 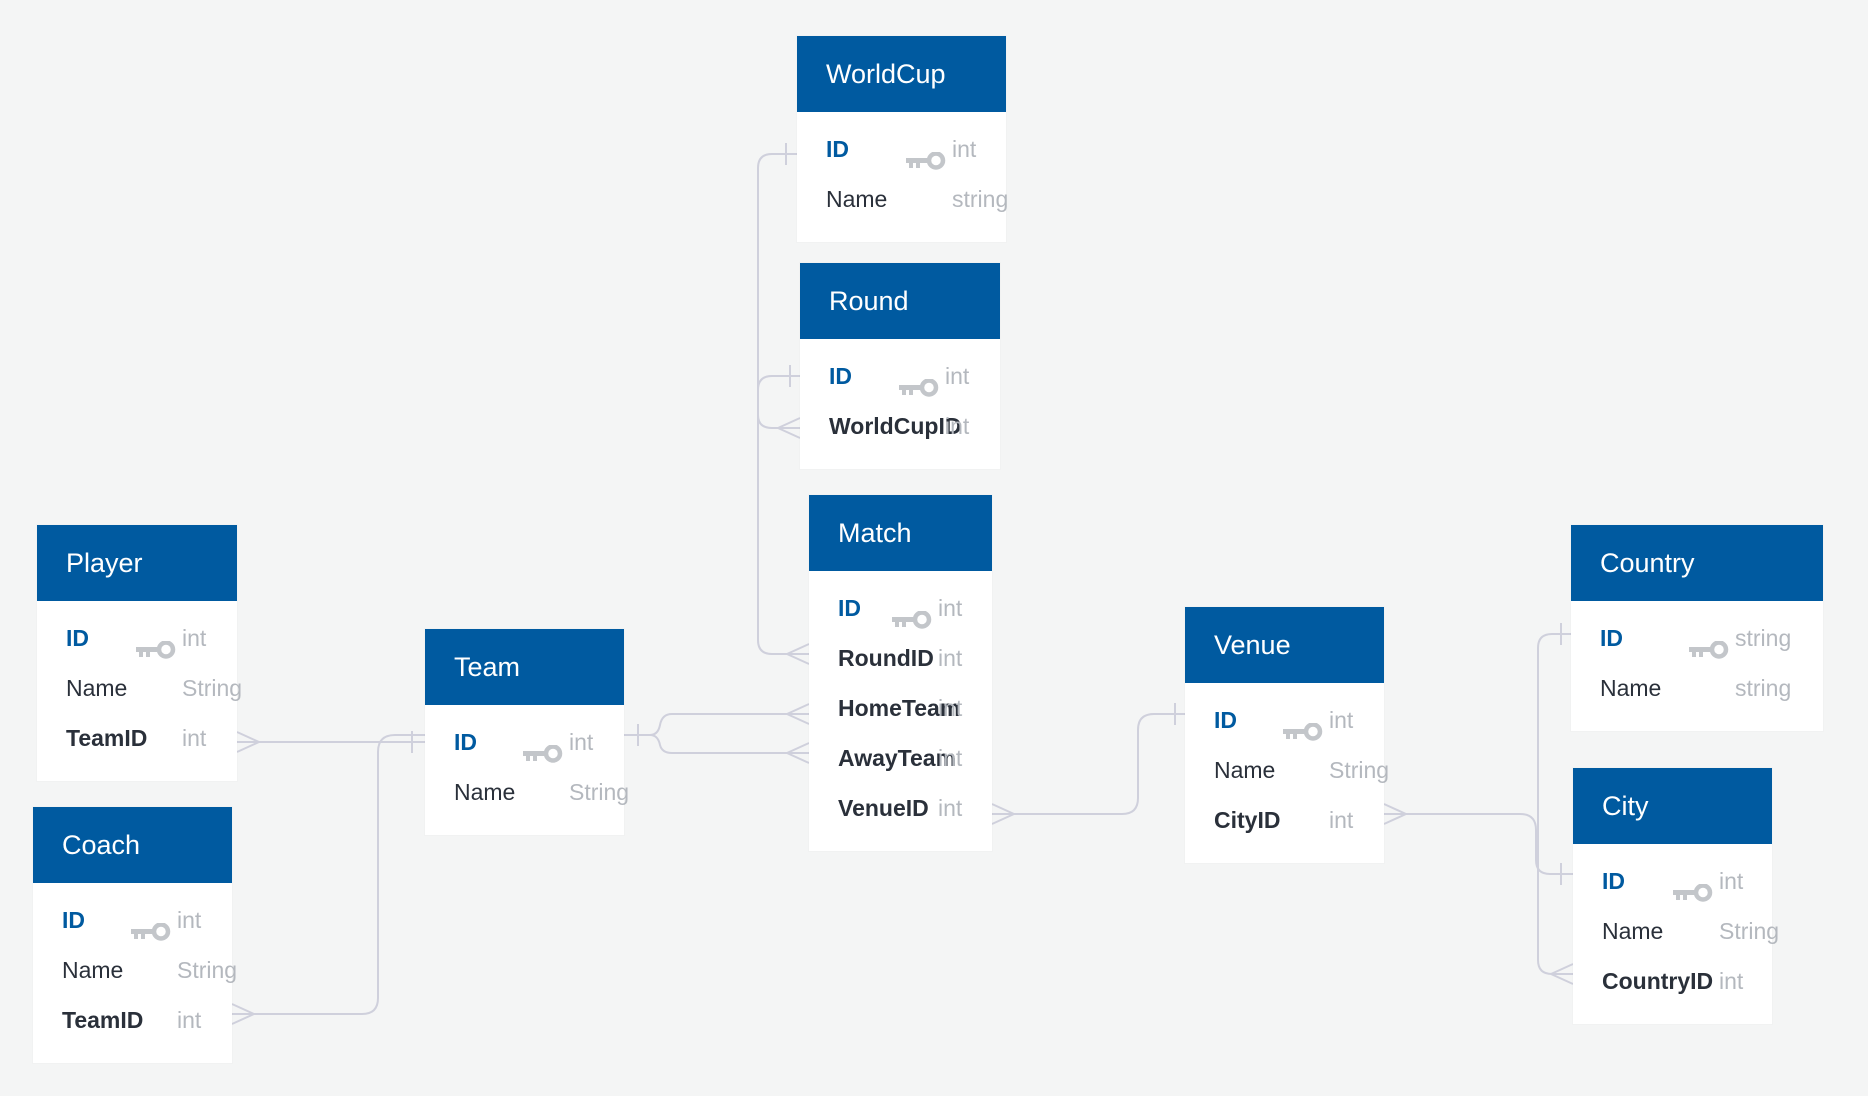 What do you see at coordinates (1555, 804) in the screenshot?
I see `link-city-country` at bounding box center [1555, 804].